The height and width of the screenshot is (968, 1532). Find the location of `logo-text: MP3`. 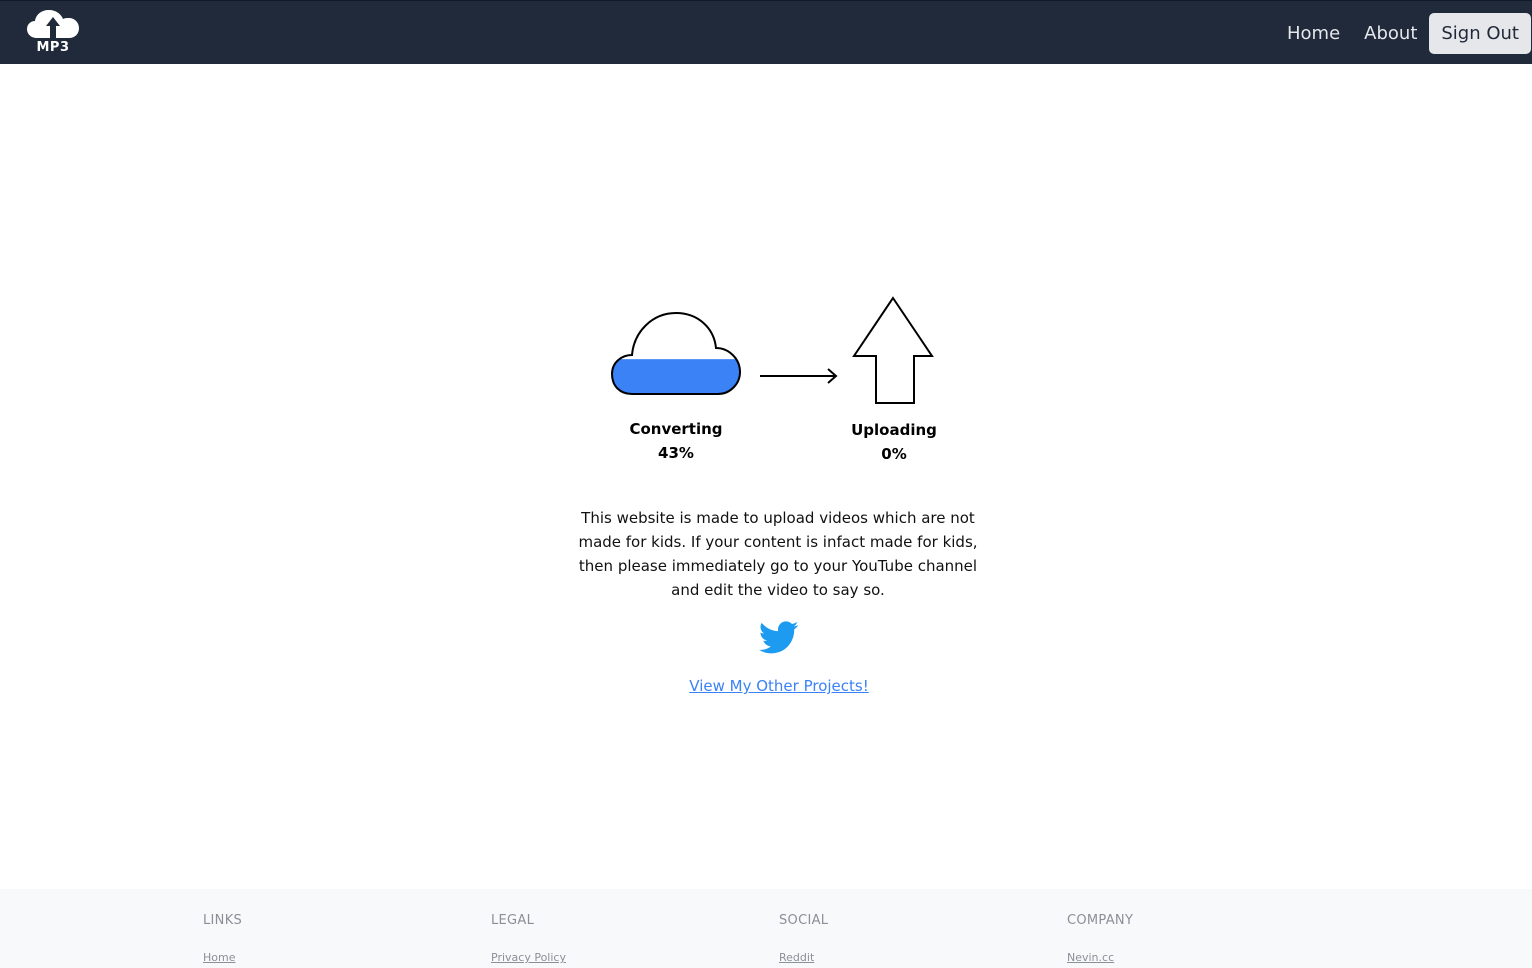

logo-text: MP3 is located at coordinates (53, 47).